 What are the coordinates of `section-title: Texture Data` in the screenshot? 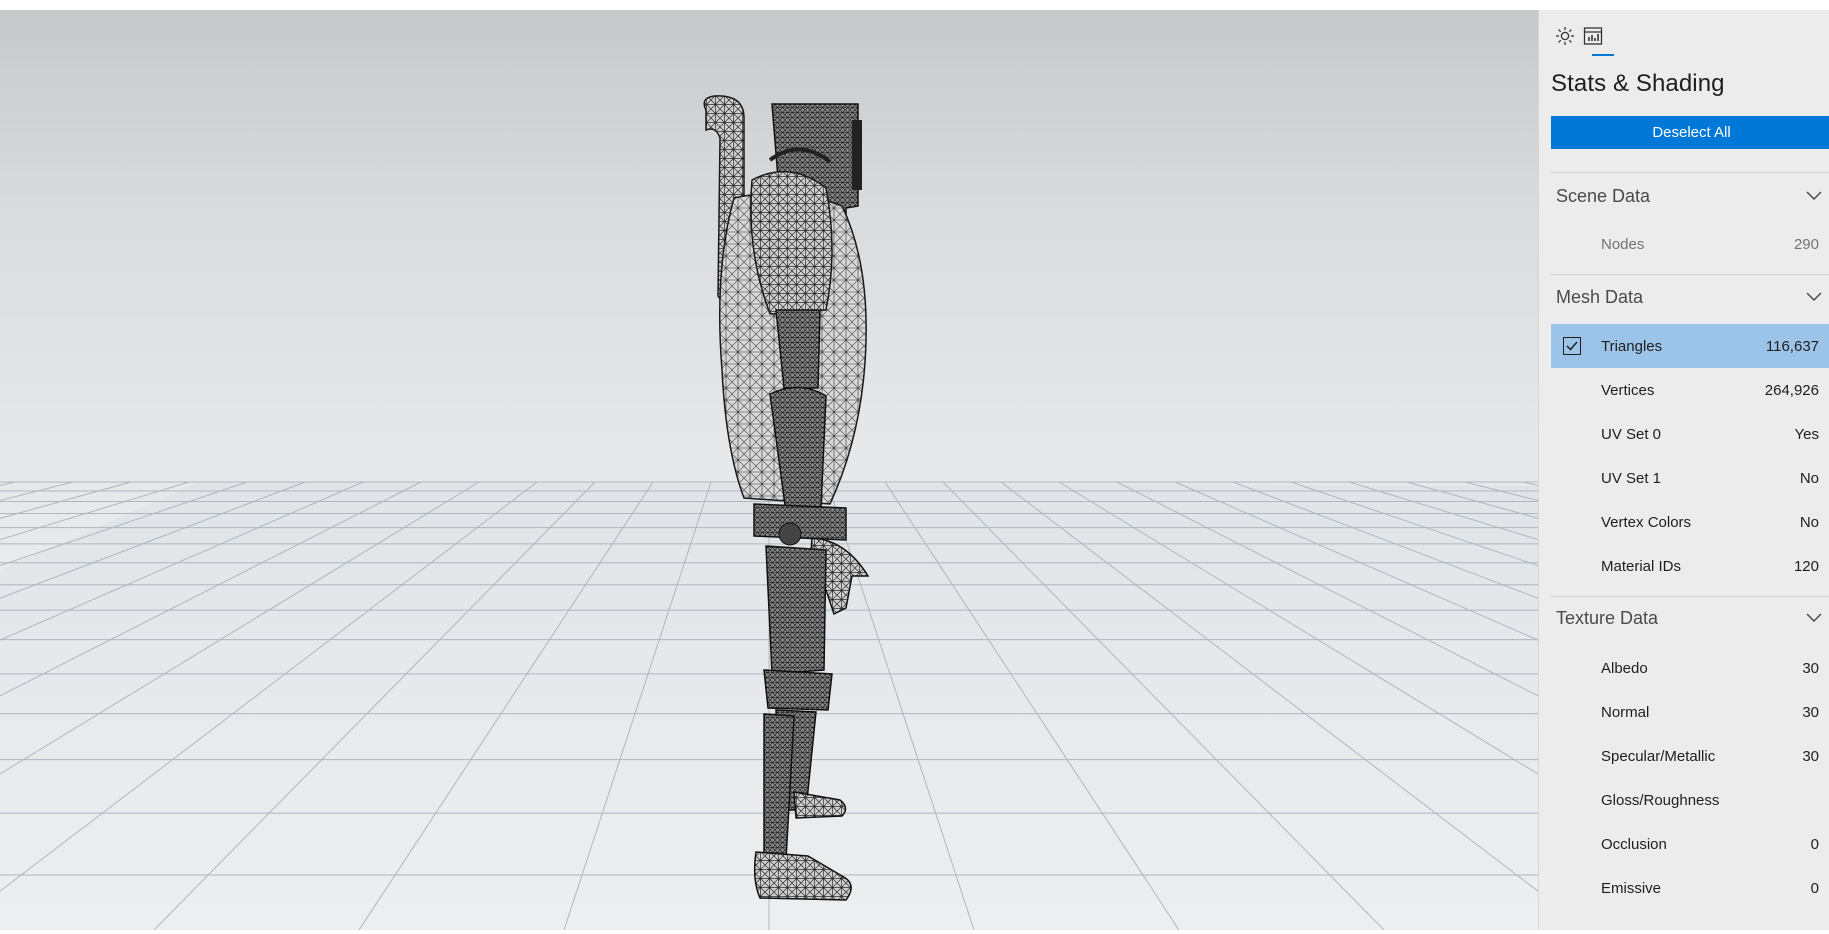 It's located at (1607, 617).